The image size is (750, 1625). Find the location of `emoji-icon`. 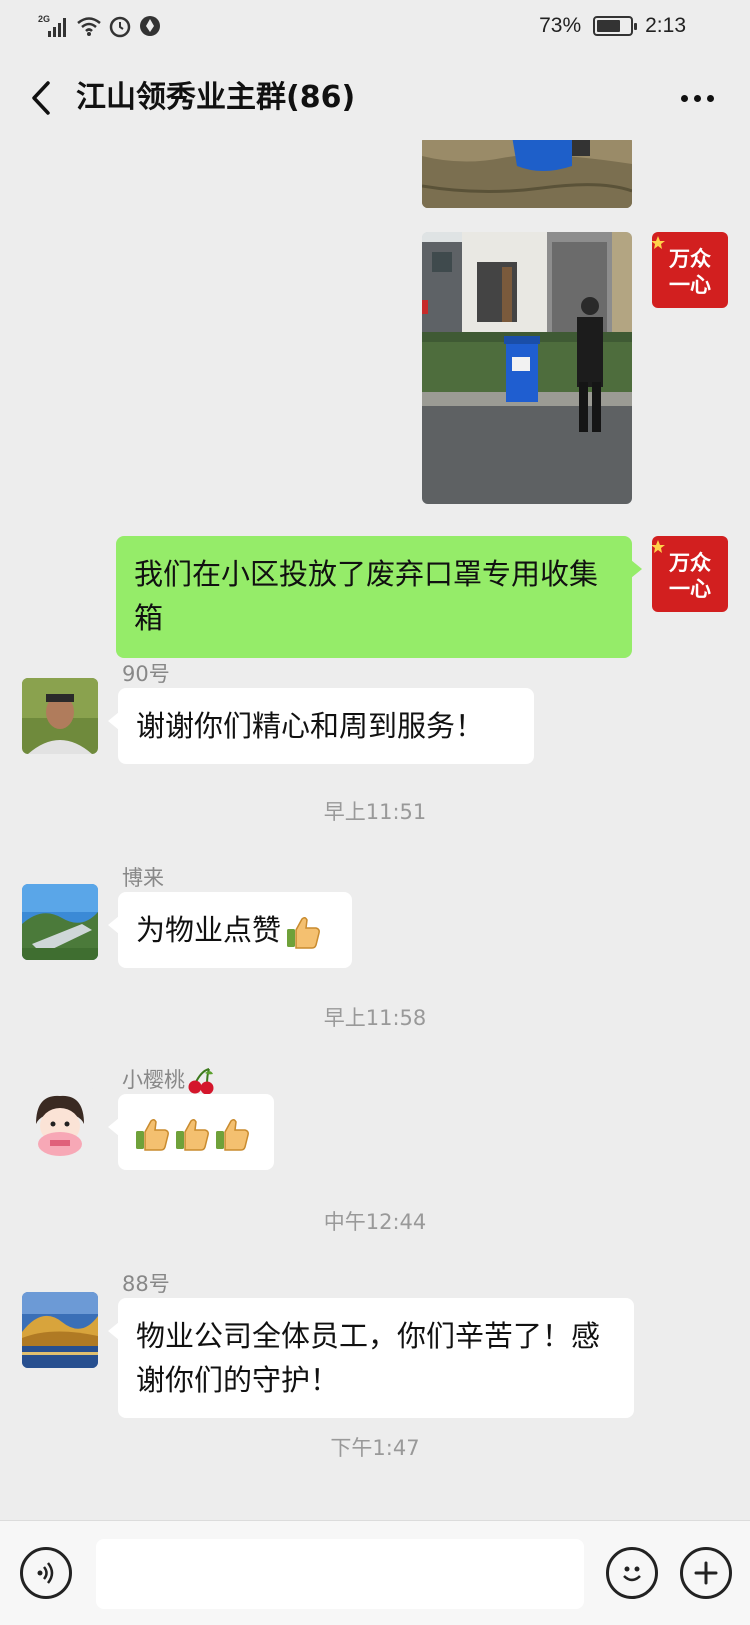

emoji-icon is located at coordinates (632, 1574).